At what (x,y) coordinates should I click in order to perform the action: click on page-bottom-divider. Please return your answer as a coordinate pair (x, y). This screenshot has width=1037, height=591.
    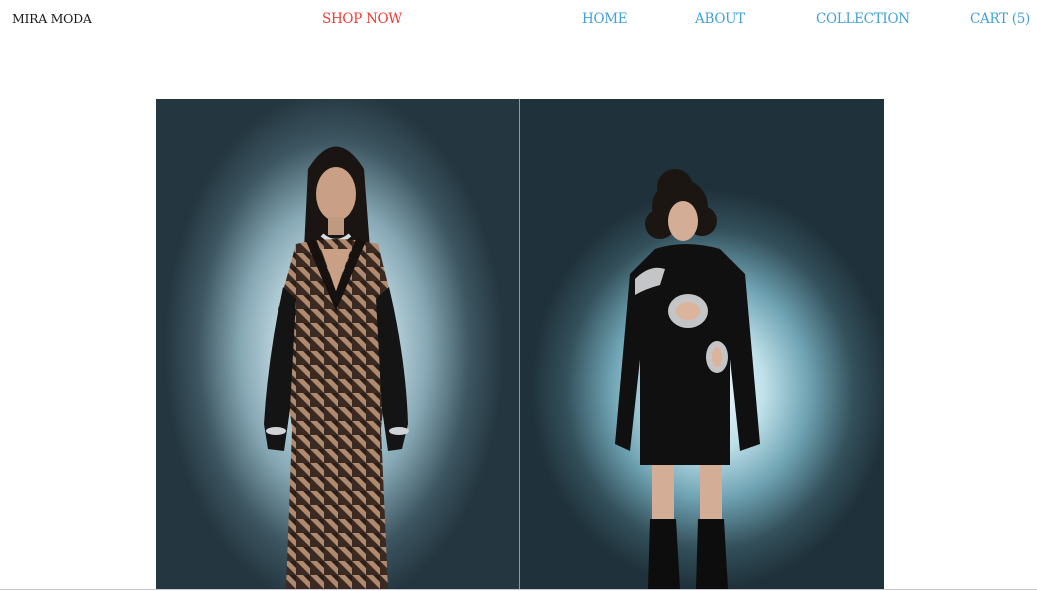
    Looking at the image, I should click on (518, 589).